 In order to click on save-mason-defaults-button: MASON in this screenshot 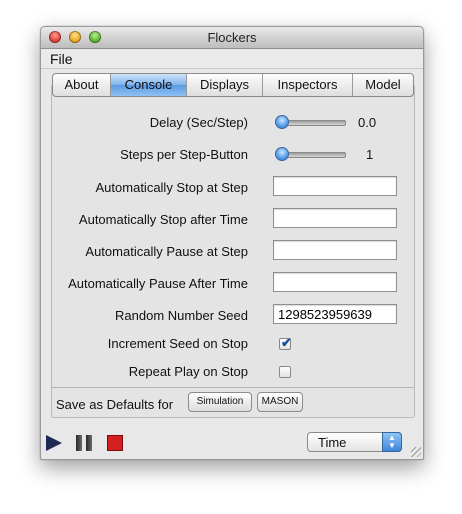, I will do `click(280, 402)`.